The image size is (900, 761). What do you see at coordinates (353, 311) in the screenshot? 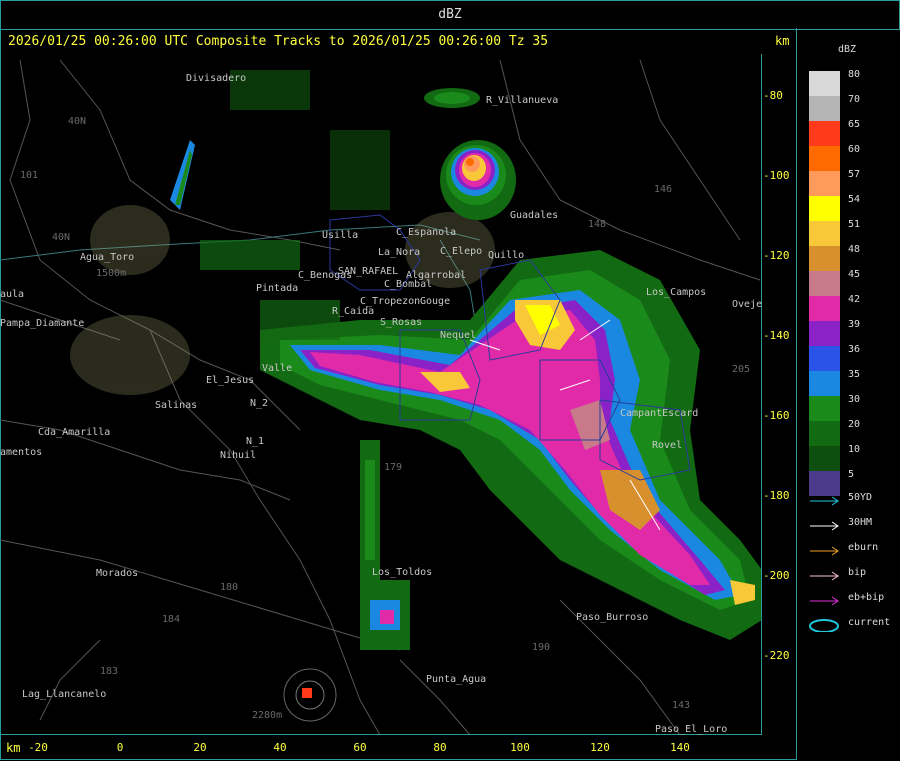
I see `place-label: R_Caida` at bounding box center [353, 311].